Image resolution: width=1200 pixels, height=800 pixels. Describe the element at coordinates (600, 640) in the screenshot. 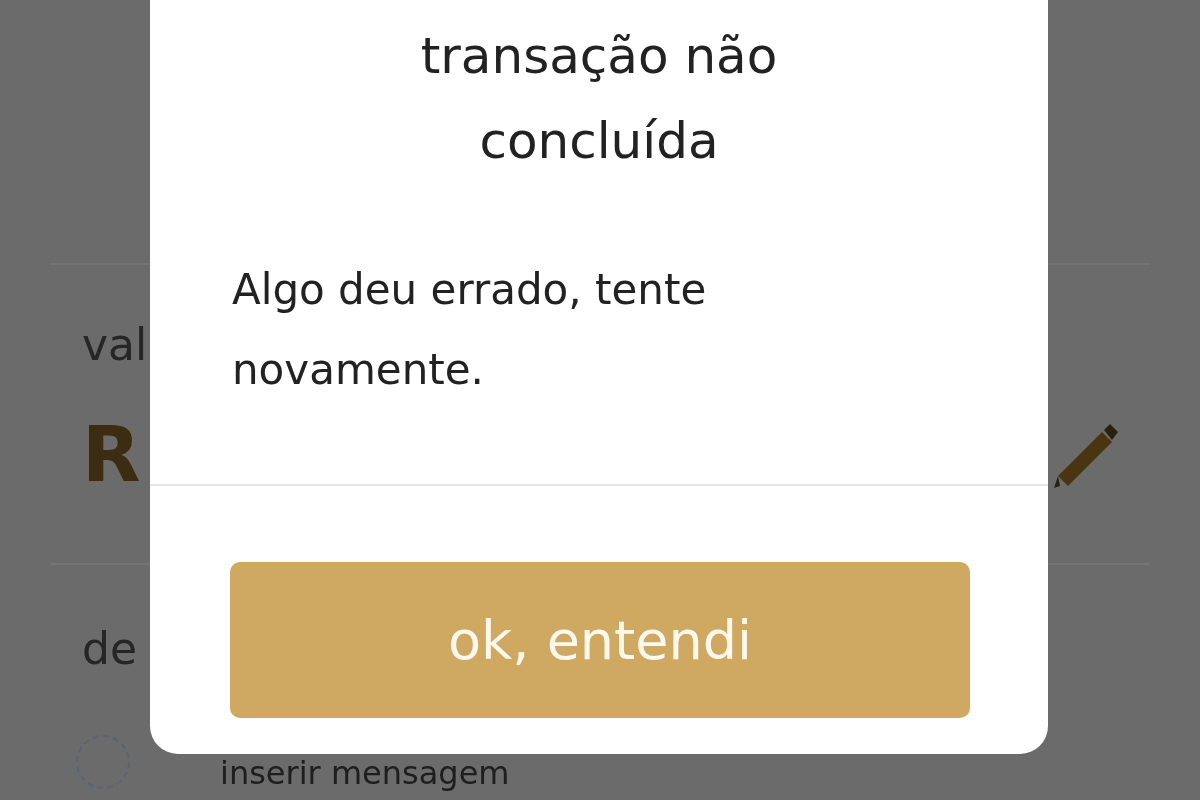

I see `ok-button: ok, entendi` at that location.